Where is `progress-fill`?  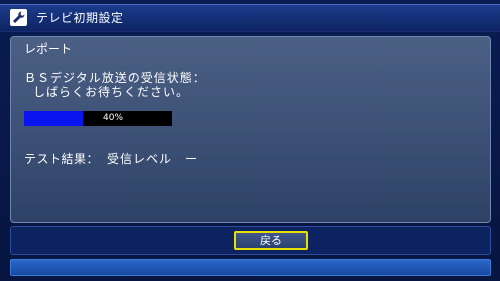 progress-fill is located at coordinates (54, 118).